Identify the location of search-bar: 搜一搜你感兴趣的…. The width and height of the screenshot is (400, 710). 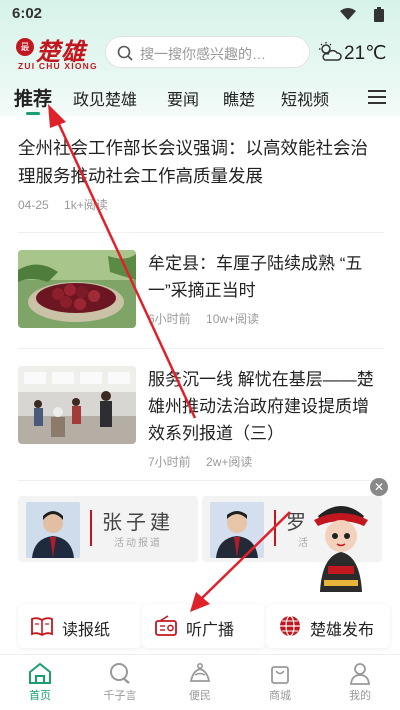
(207, 52).